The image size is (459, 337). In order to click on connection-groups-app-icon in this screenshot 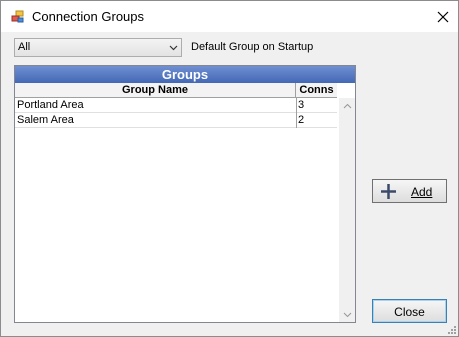, I will do `click(17, 16)`.